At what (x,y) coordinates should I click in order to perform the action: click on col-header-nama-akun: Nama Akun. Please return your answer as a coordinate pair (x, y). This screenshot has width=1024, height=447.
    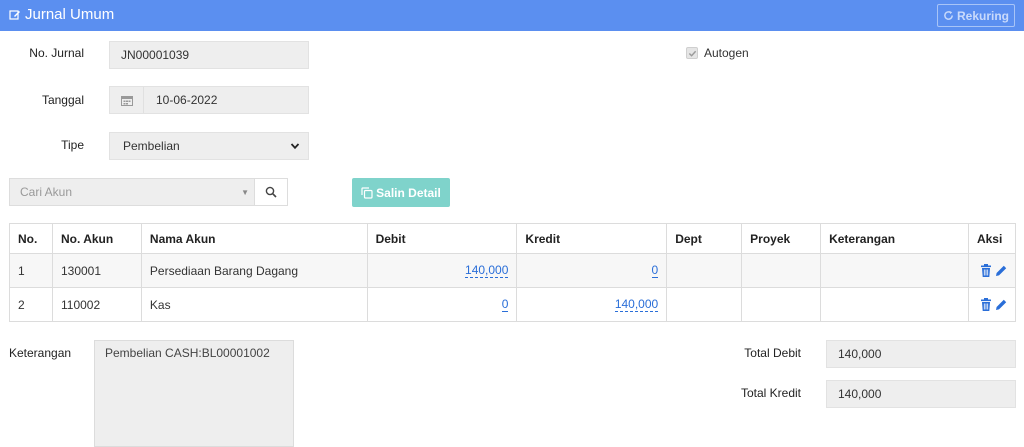
    Looking at the image, I should click on (254, 238).